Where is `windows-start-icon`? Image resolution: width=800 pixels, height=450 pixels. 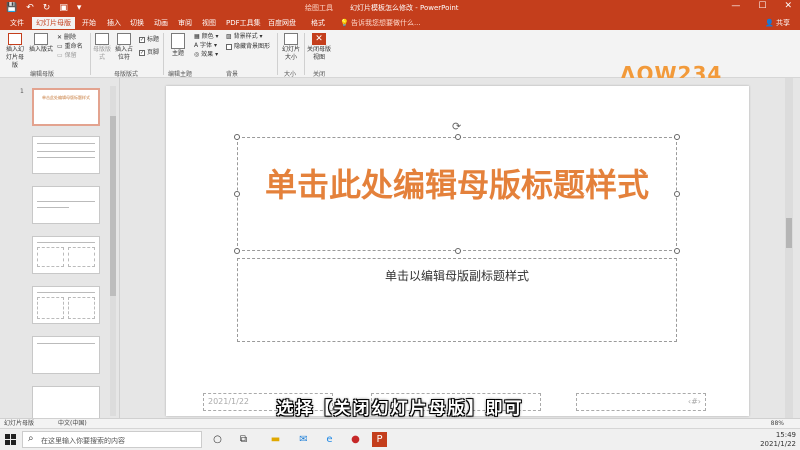 windows-start-icon is located at coordinates (10, 439).